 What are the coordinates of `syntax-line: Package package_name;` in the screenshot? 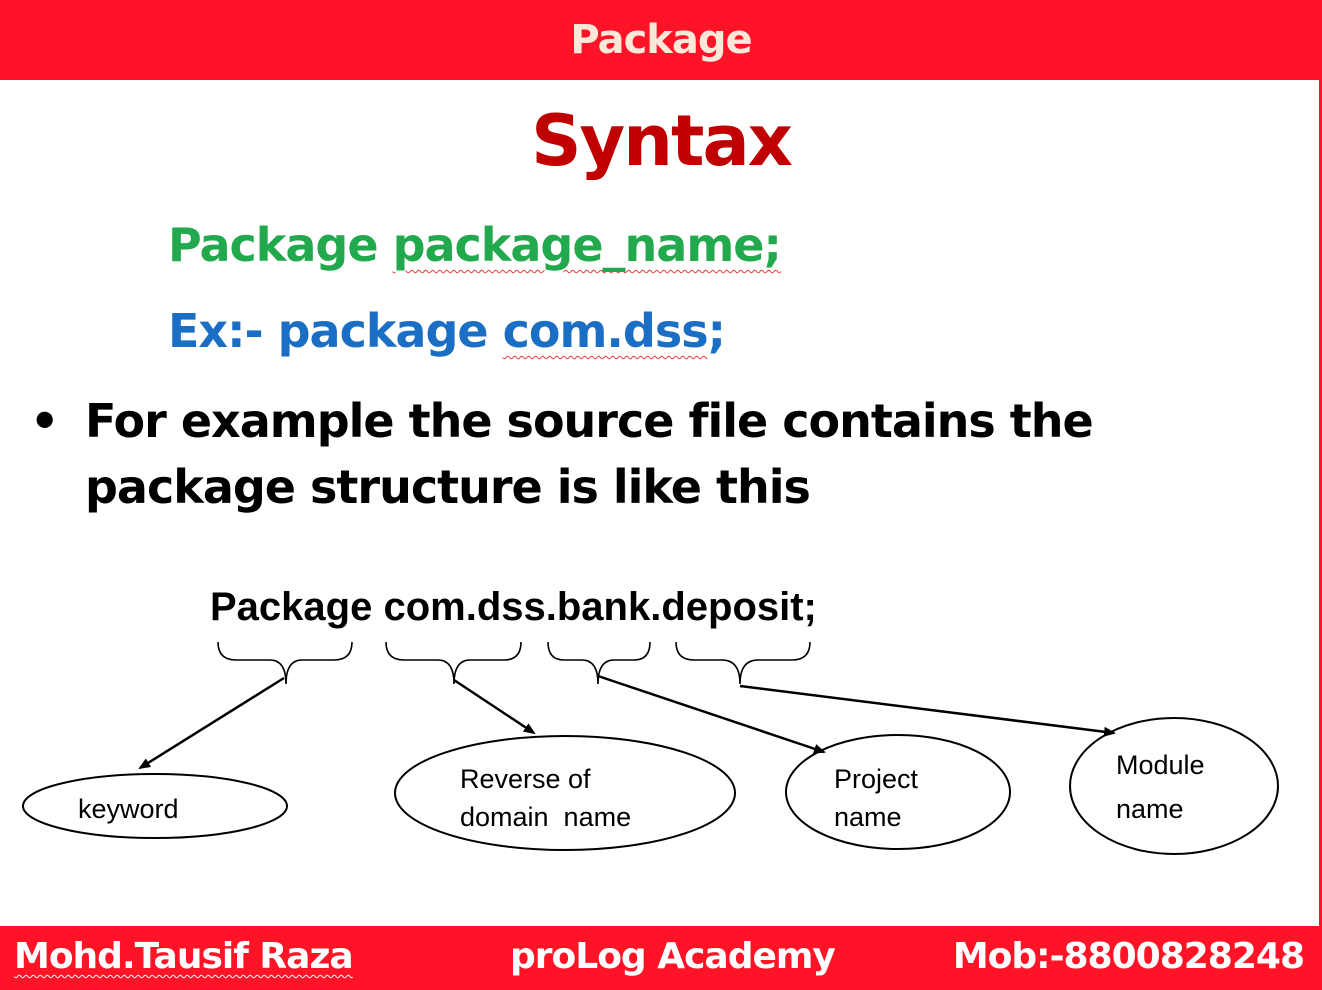 It's located at (475, 245).